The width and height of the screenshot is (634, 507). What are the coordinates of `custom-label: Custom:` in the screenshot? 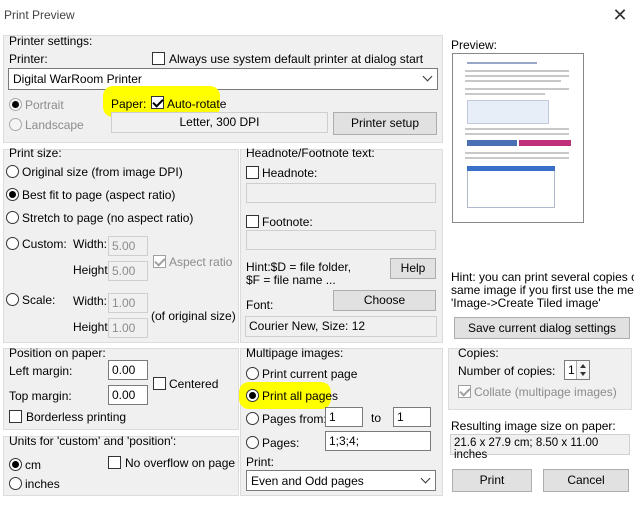 It's located at (44, 244).